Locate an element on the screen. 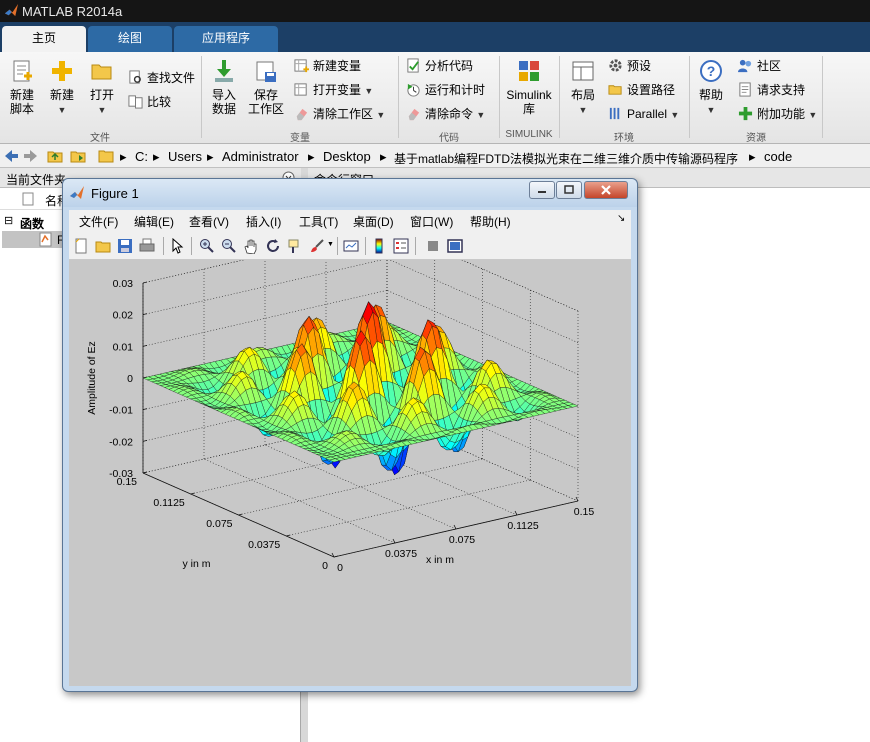 The image size is (870, 742). set-path-button: 设置路径 is located at coordinates (641, 90).